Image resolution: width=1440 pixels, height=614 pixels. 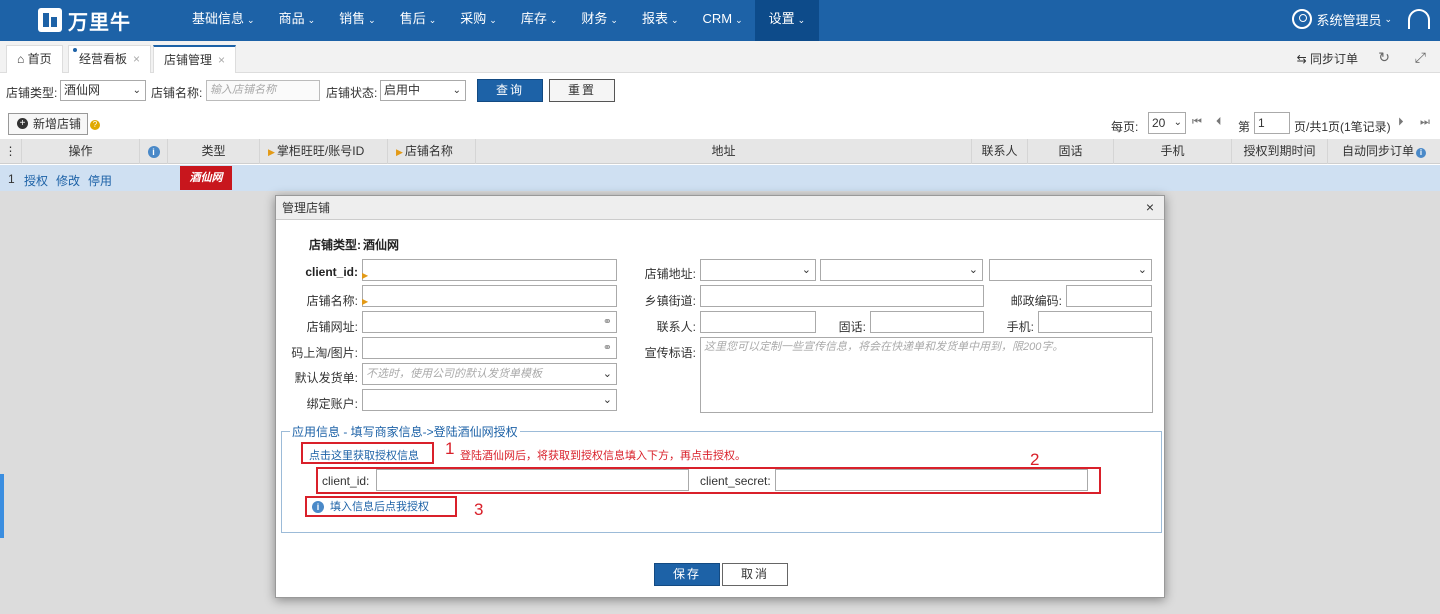 I want to click on user-name: 系统管理员, so click(x=1349, y=20).